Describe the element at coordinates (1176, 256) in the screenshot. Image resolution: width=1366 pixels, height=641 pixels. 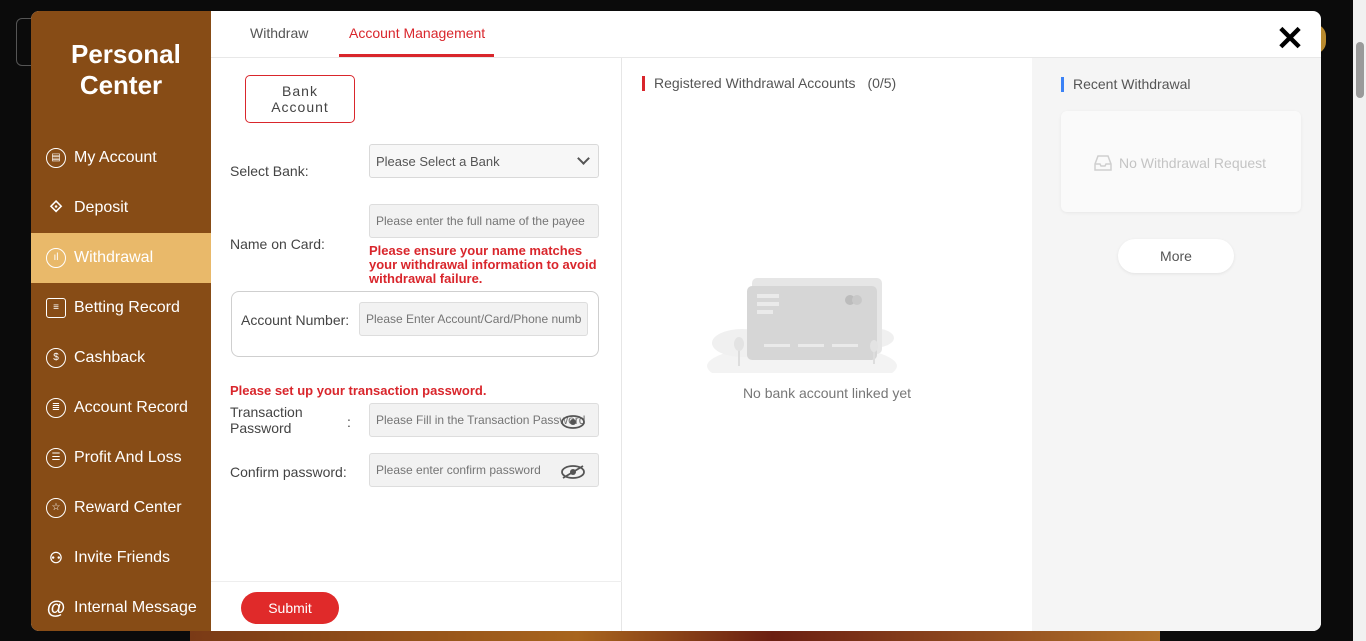
I see `more-button: More` at that location.